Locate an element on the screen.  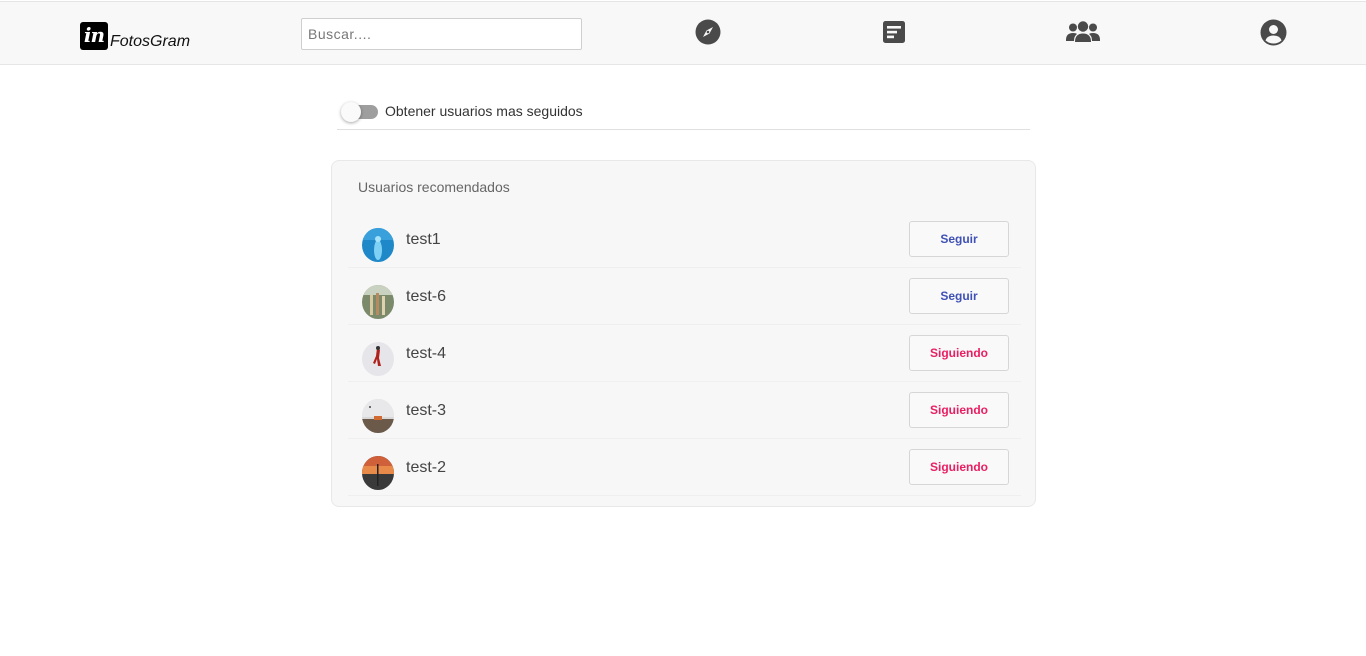
explore-nav-button is located at coordinates (708, 32).